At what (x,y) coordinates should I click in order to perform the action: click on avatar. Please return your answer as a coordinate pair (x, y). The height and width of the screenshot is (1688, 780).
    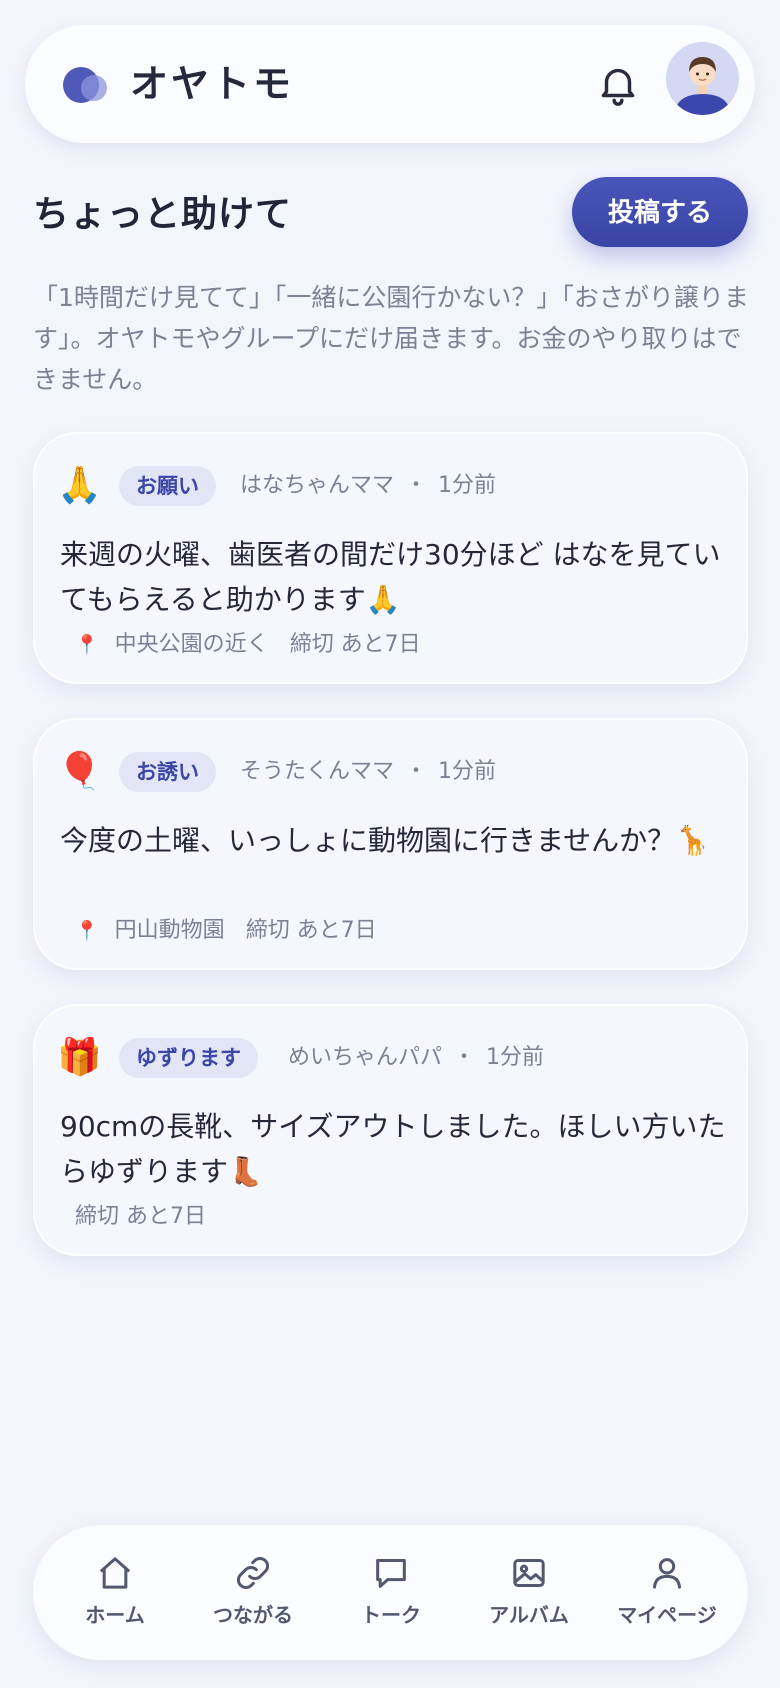
    Looking at the image, I should click on (702, 78).